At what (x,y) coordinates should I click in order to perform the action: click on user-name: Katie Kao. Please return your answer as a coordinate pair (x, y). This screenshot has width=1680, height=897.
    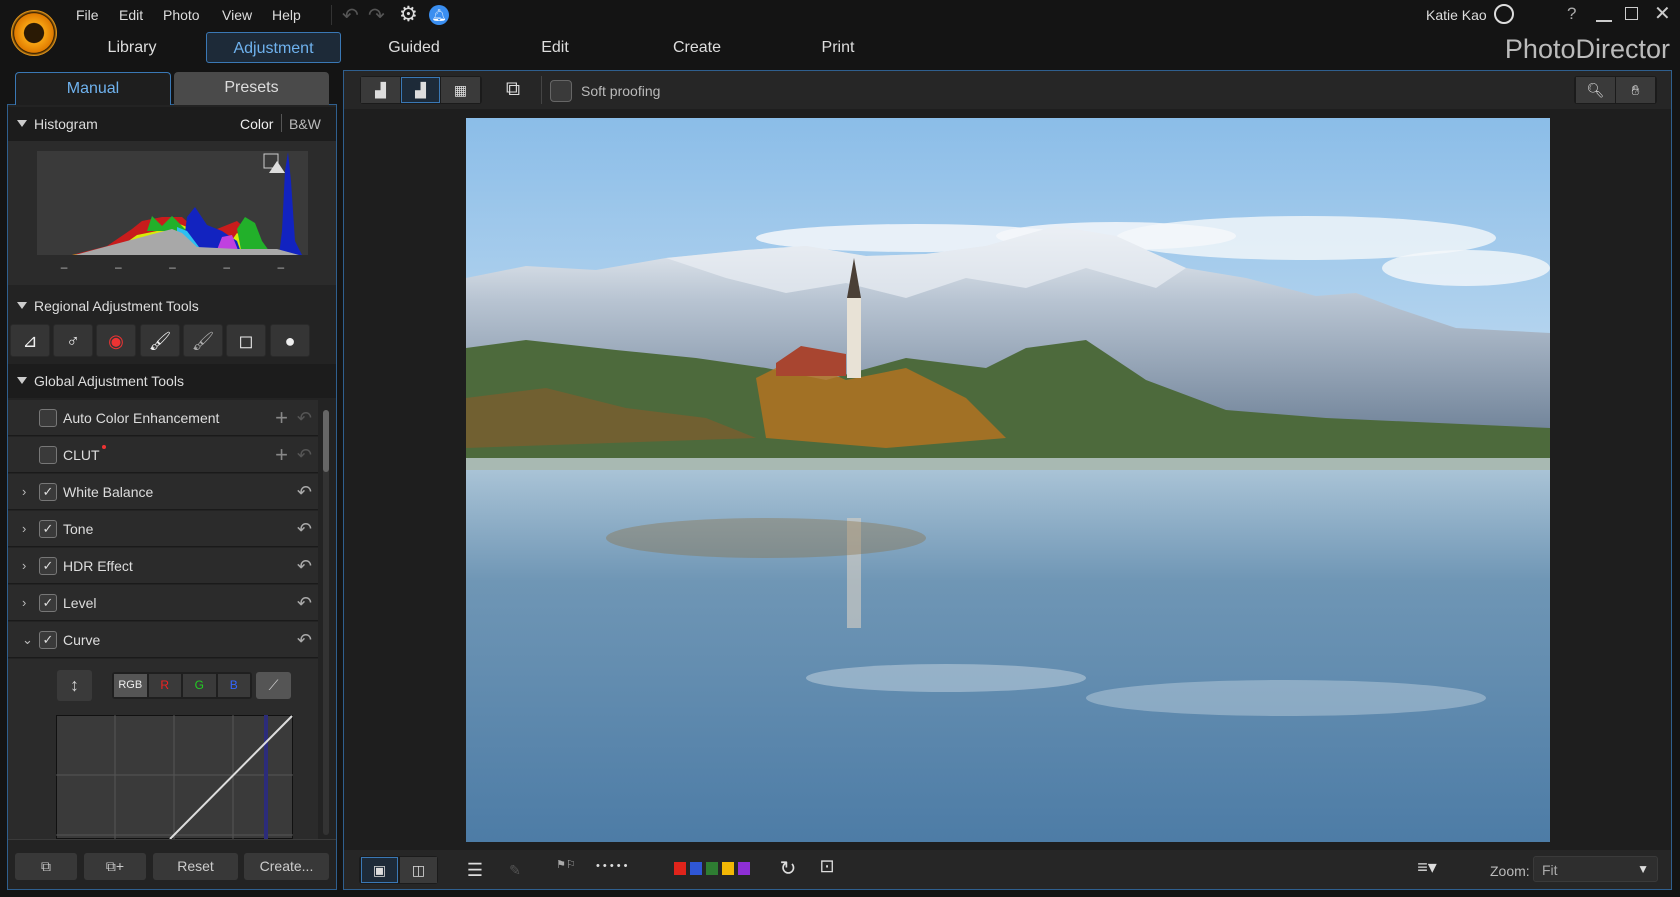
    Looking at the image, I should click on (1456, 15).